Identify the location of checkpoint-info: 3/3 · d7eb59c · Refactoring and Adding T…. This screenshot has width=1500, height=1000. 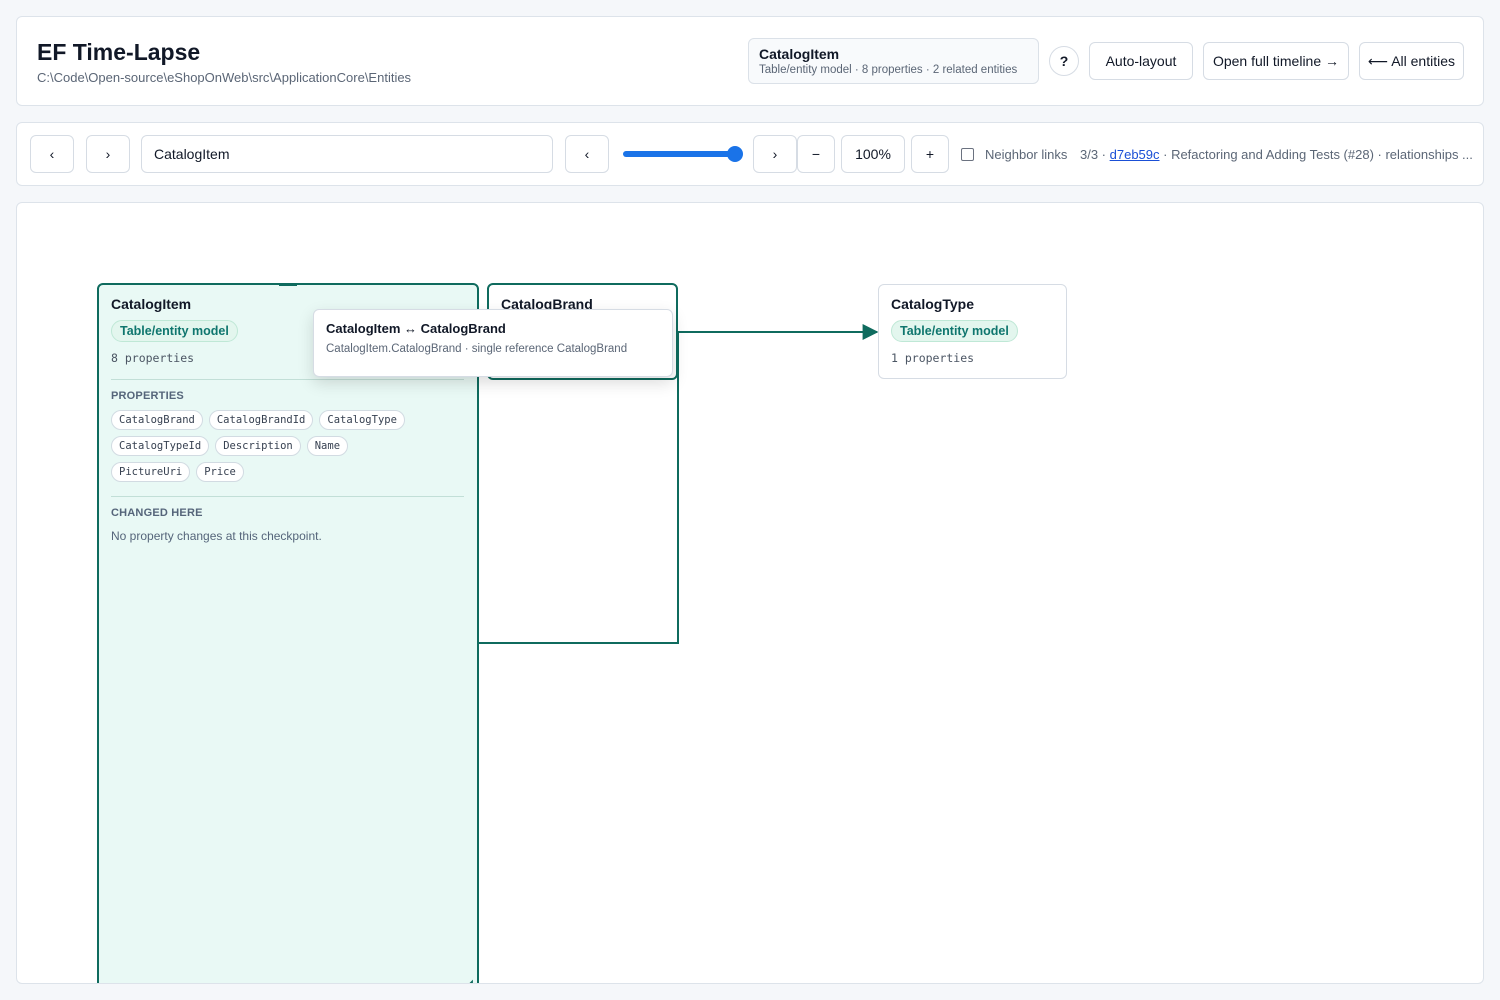
(1276, 154).